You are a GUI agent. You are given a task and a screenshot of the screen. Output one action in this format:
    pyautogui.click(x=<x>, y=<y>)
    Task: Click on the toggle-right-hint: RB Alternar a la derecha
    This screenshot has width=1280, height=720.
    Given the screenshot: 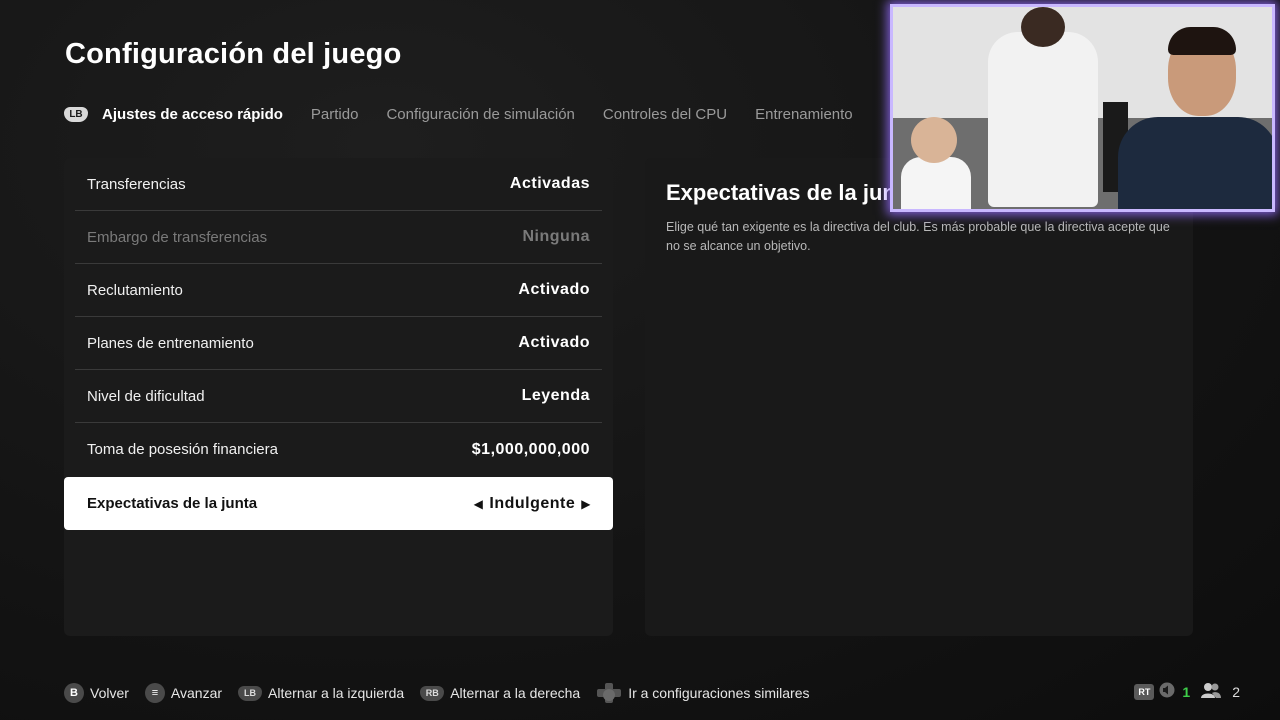 What is the action you would take?
    pyautogui.click(x=500, y=693)
    